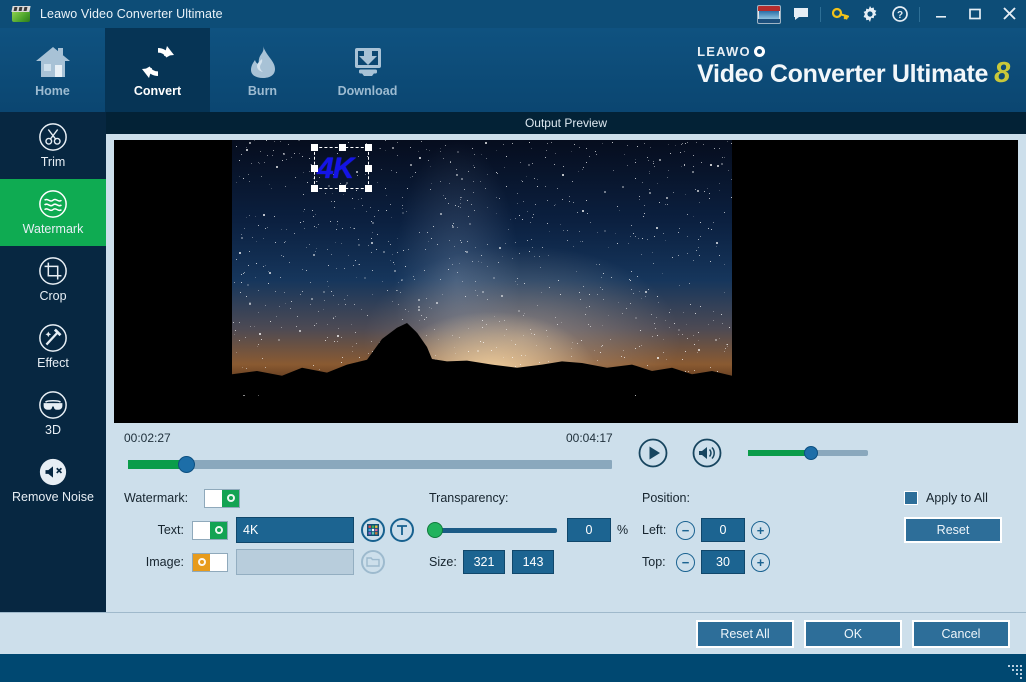  What do you see at coordinates (760, 562) in the screenshot?
I see `top-plus-button: +` at bounding box center [760, 562].